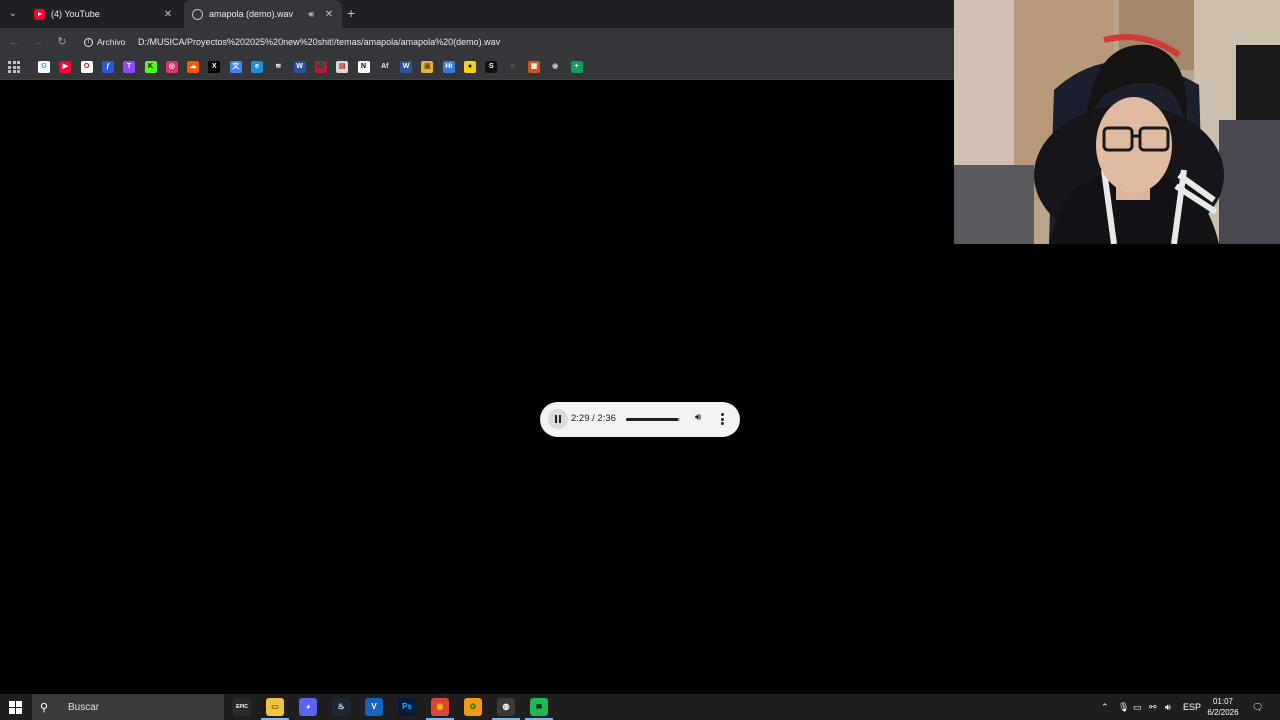 This screenshot has height=720, width=1280. Describe the element at coordinates (473, 707) in the screenshot. I see `taskbar-fl-studio-icon: ✿` at that location.